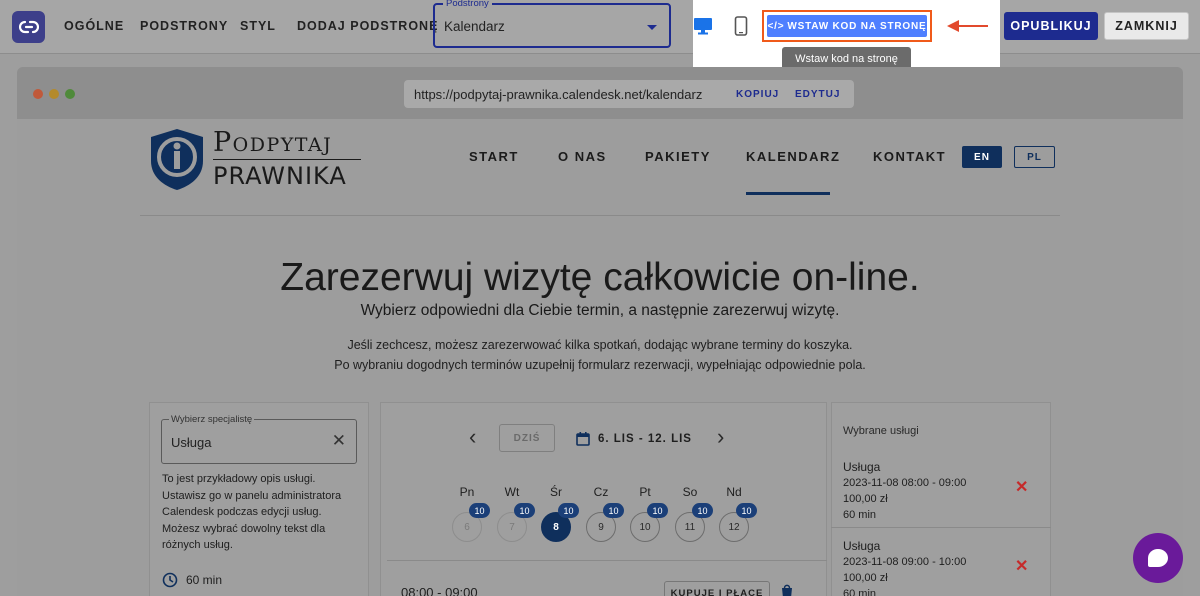 The width and height of the screenshot is (1200, 596). I want to click on shield-logo-icon, so click(177, 159).